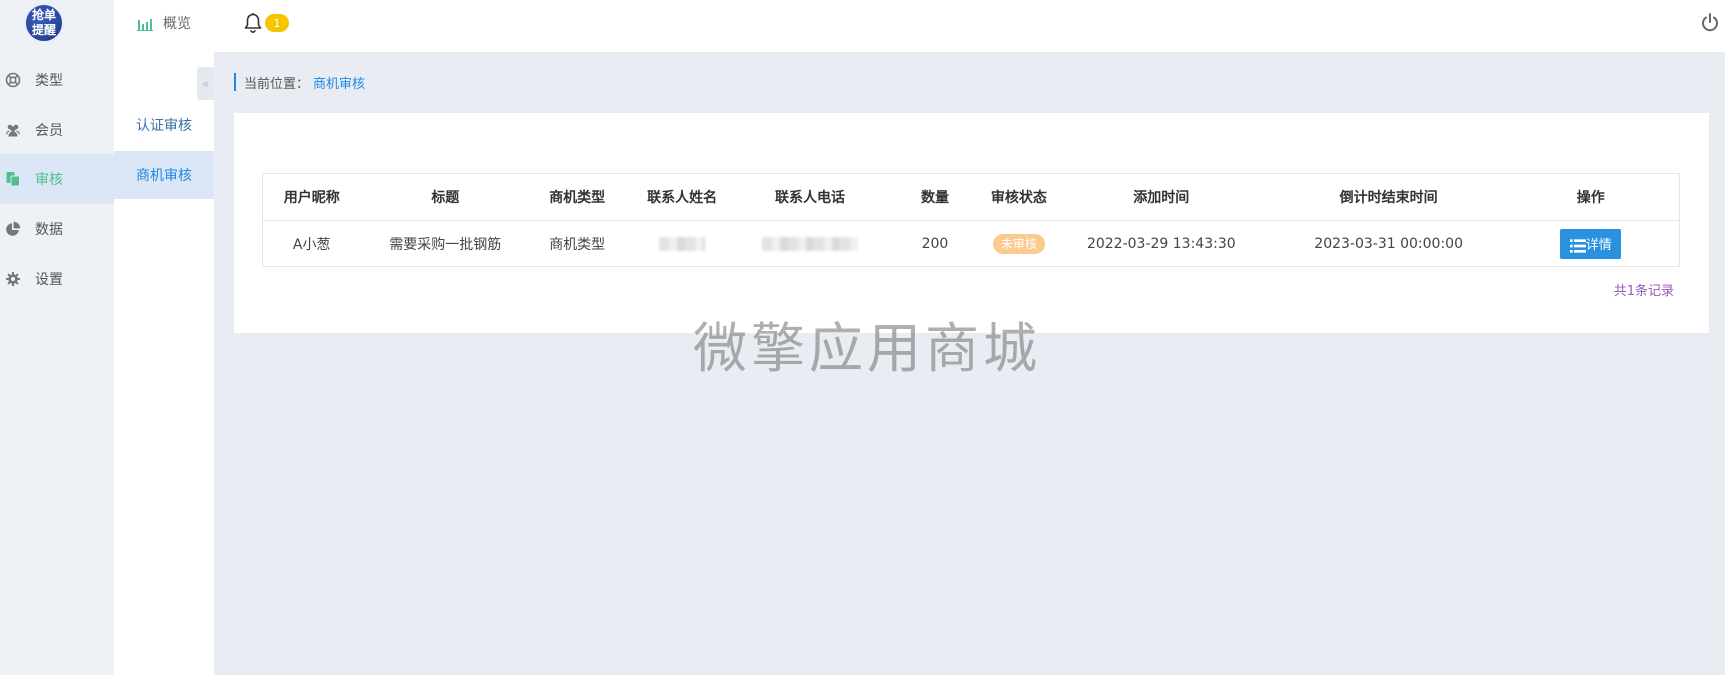 The image size is (1725, 675). What do you see at coordinates (277, 23) in the screenshot?
I see `notification-badge: 1` at bounding box center [277, 23].